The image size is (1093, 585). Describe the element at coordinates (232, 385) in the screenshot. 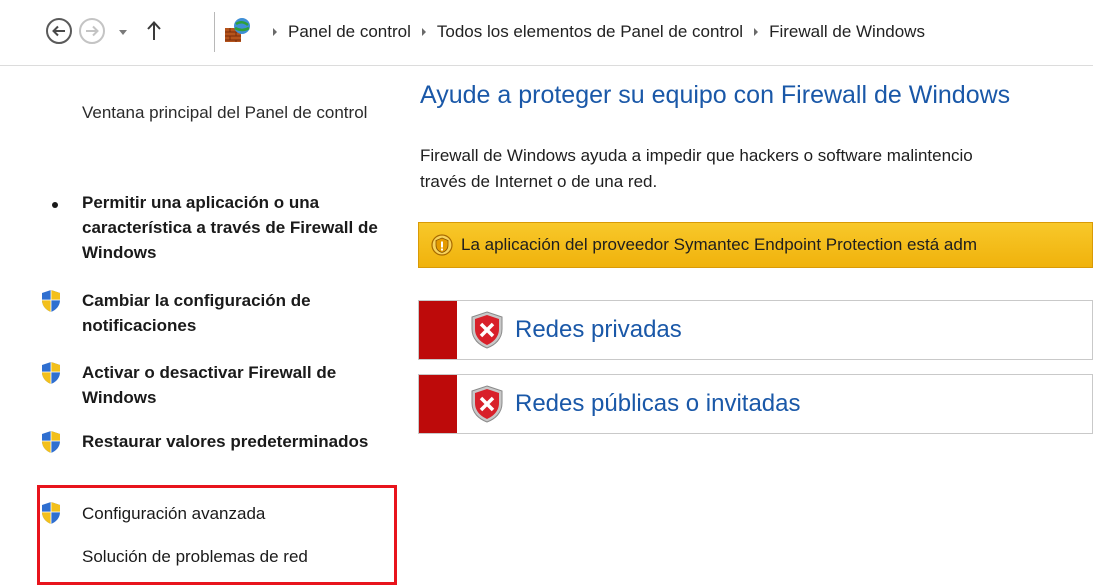

I see `toggle-firewall-link: Activar o desactivar Firewall de Windows` at that location.